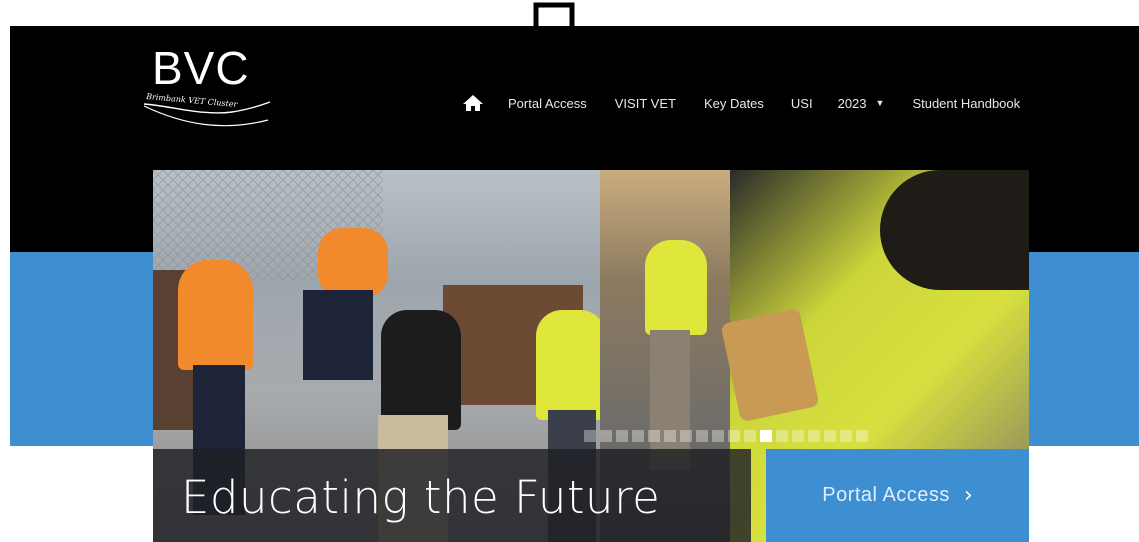  Describe the element at coordinates (880, 103) in the screenshot. I see `caret-down-icon: ▼` at that location.